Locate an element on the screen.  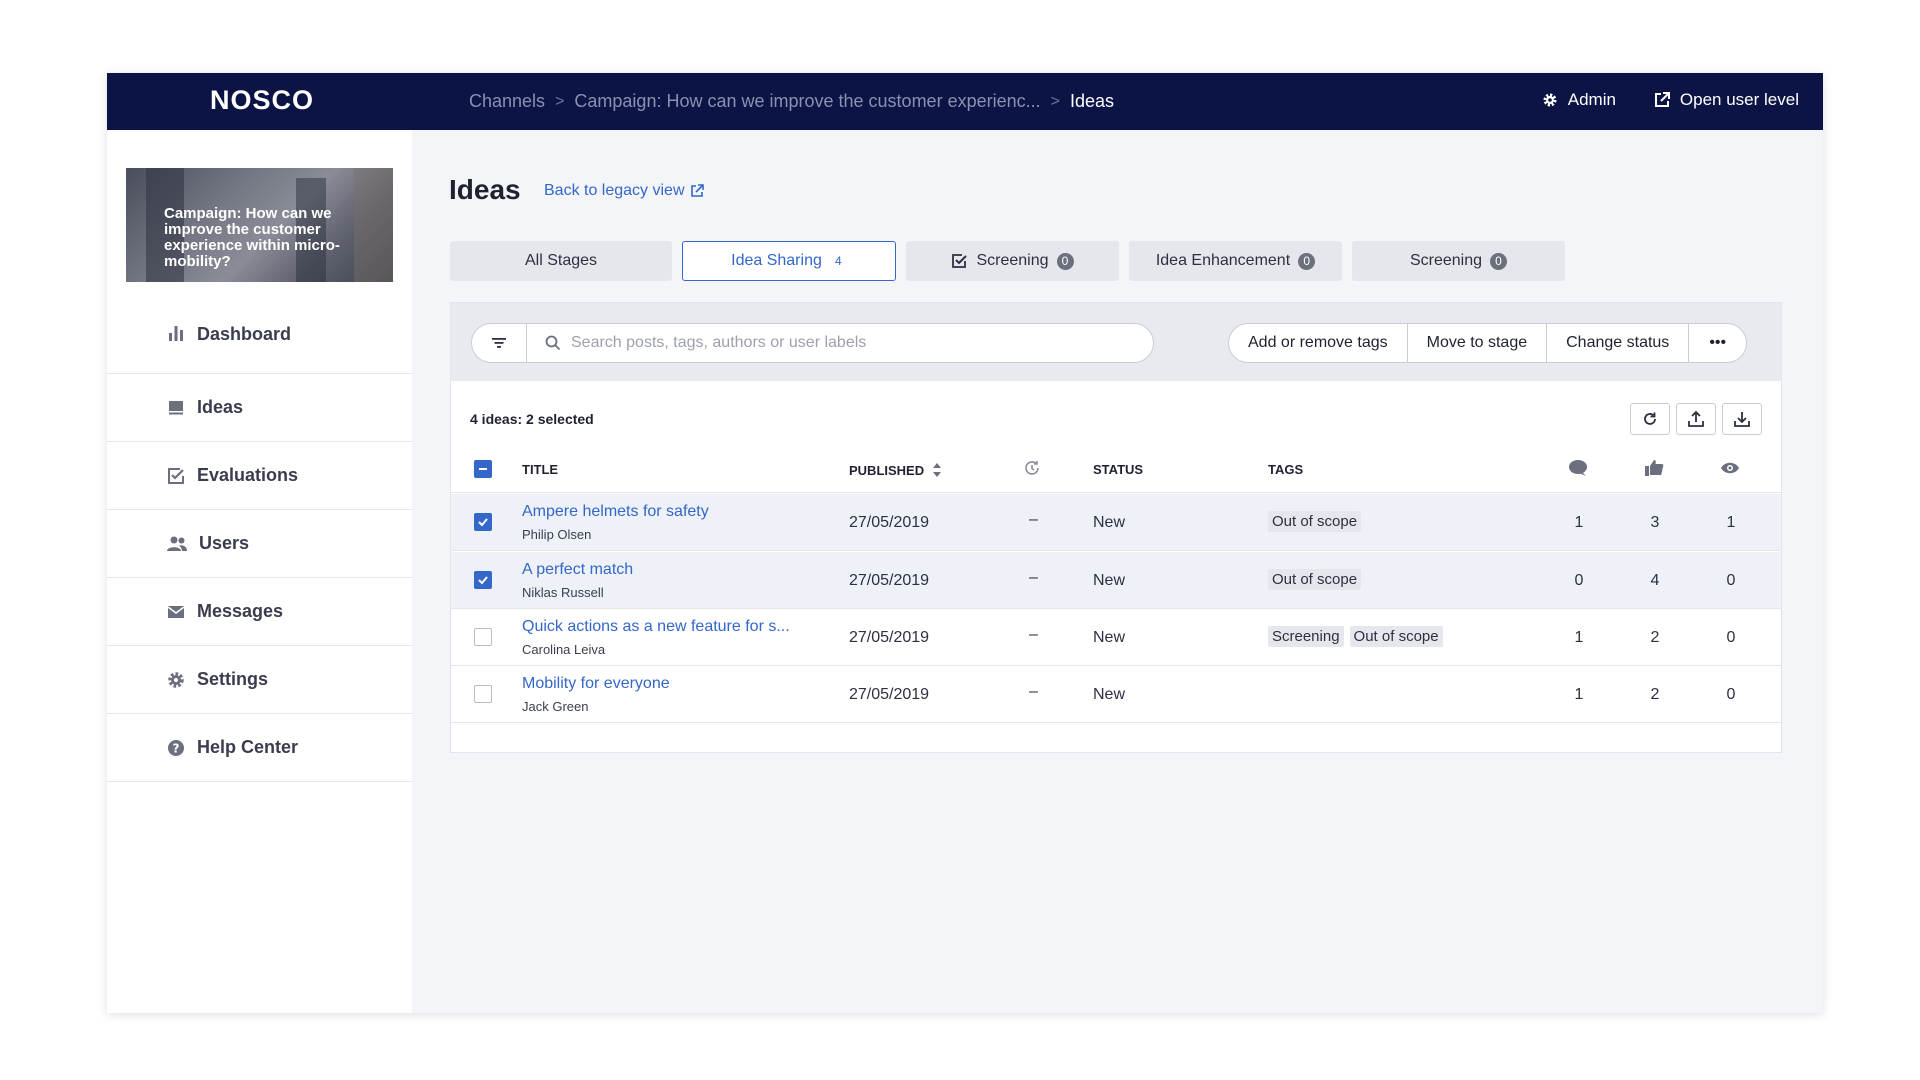
tab-screening-2: Screening 0 is located at coordinates (1458, 261).